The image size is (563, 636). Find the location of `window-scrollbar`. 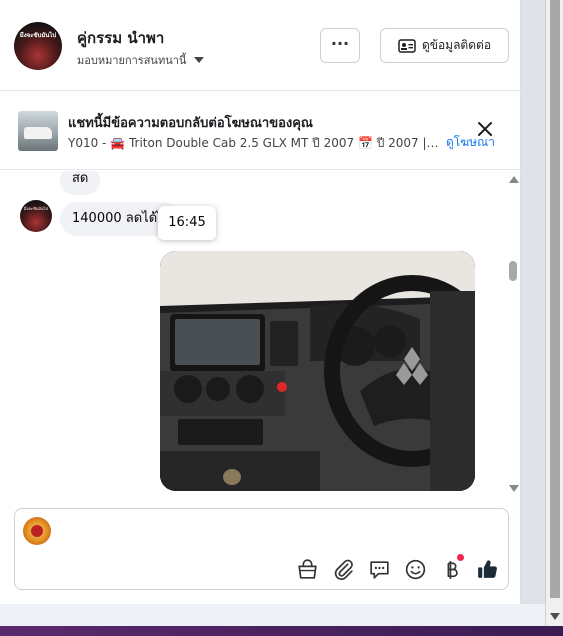

window-scrollbar is located at coordinates (554, 313).